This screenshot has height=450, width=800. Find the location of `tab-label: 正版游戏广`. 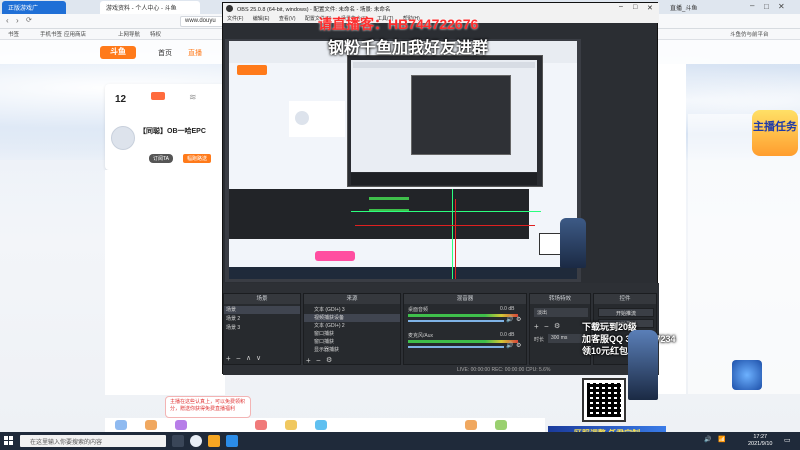

tab-label: 正版游戏广 is located at coordinates (23, 9).